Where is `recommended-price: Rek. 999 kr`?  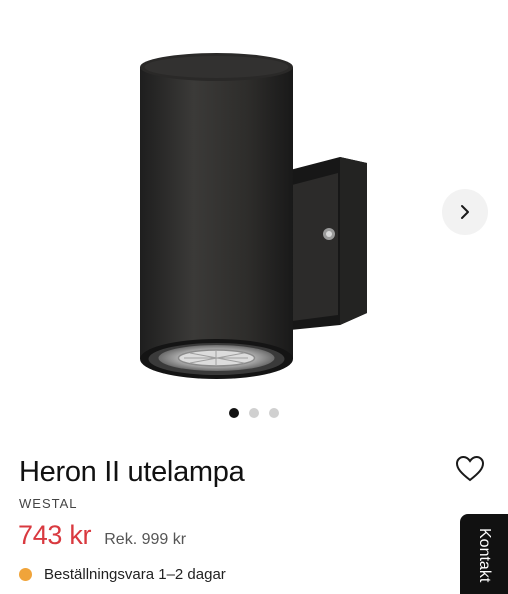
recommended-price: Rek. 999 kr is located at coordinates (145, 539).